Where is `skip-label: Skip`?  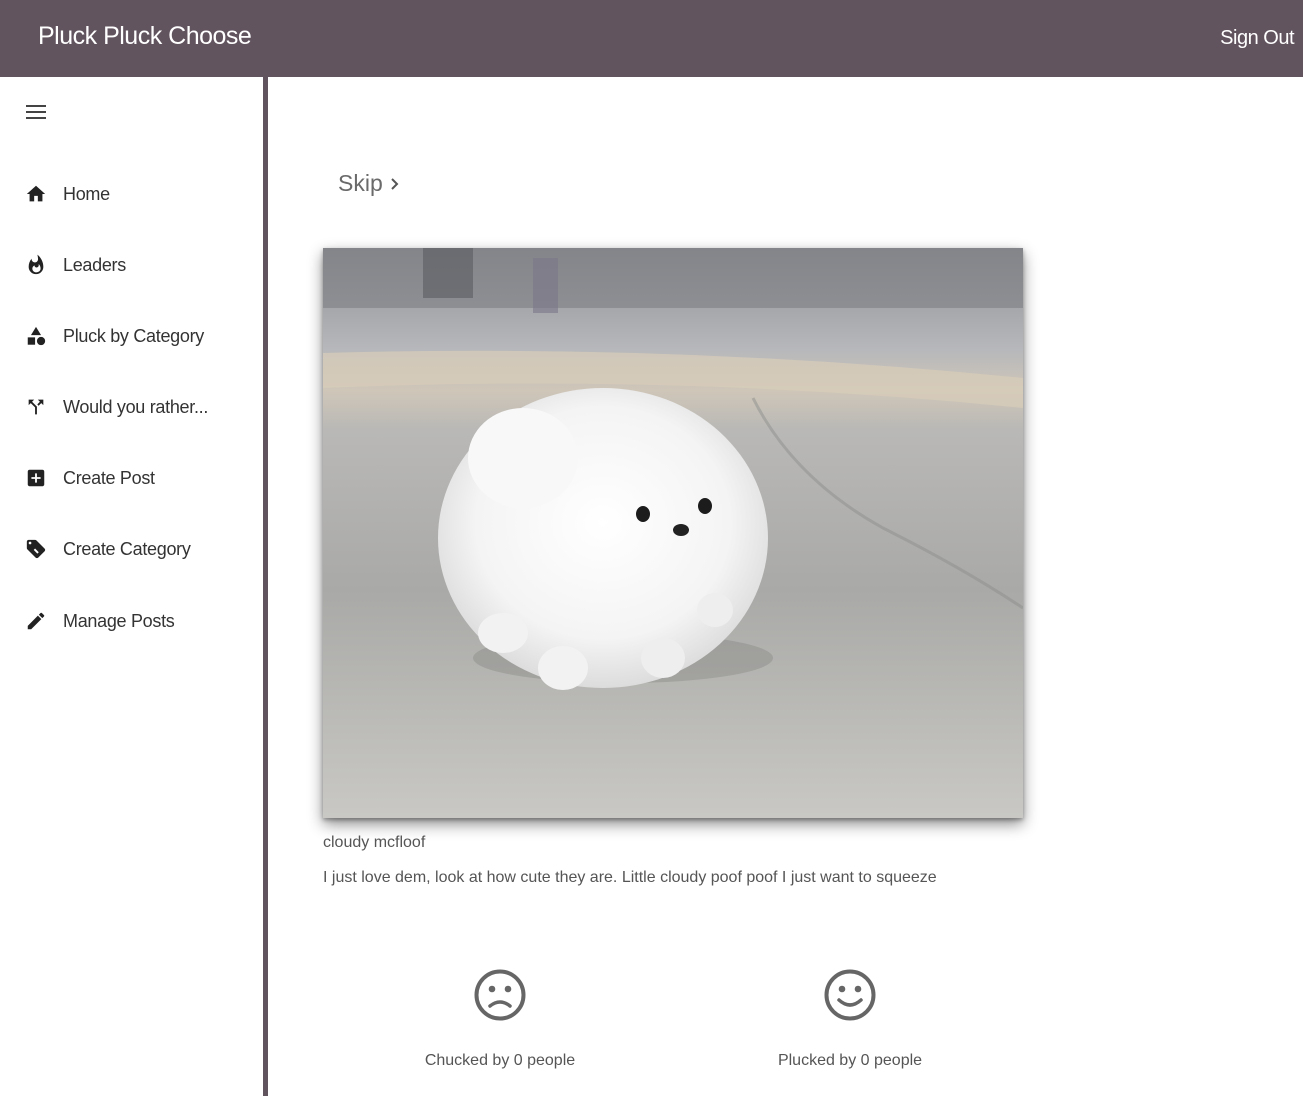
skip-label: Skip is located at coordinates (360, 183).